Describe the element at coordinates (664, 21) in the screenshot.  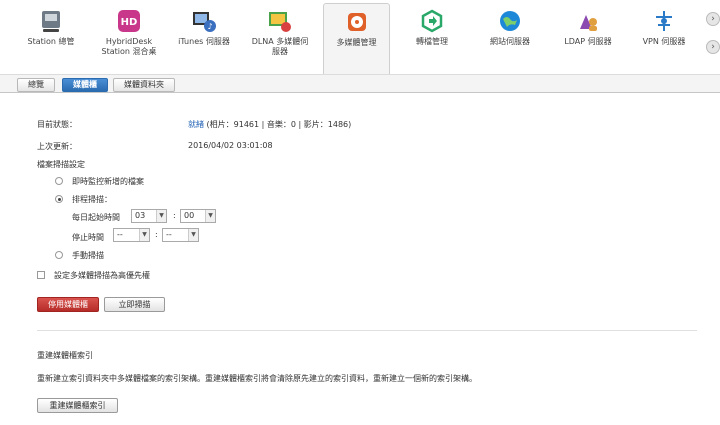
I see `vpn-server-icon` at that location.